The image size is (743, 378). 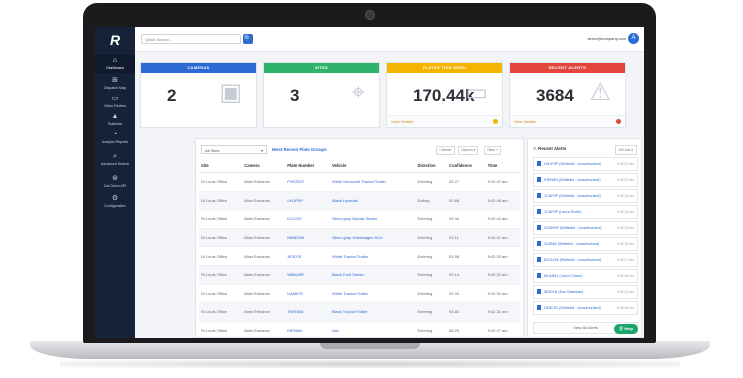 What do you see at coordinates (198, 95) in the screenshot?
I see `card-cameras: CAMERAS 2 ▣` at bounding box center [198, 95].